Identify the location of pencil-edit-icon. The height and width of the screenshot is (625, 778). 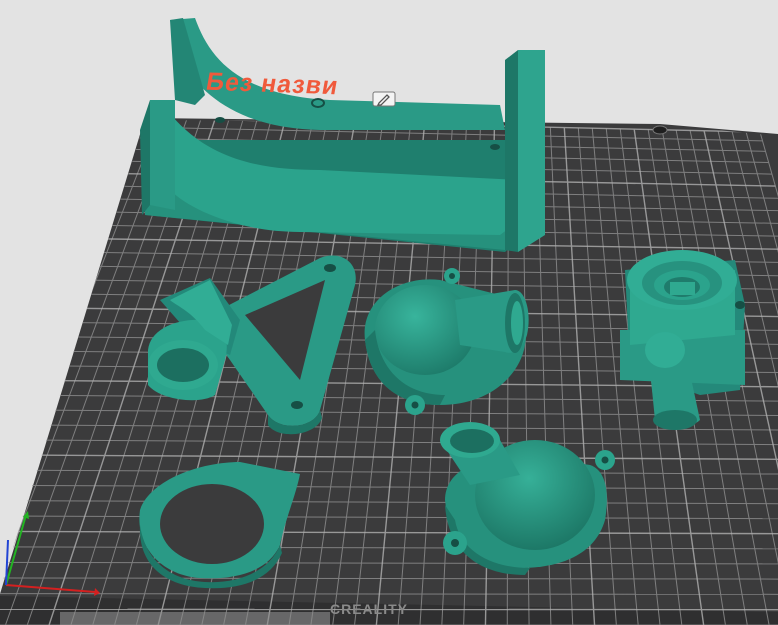
(384, 99).